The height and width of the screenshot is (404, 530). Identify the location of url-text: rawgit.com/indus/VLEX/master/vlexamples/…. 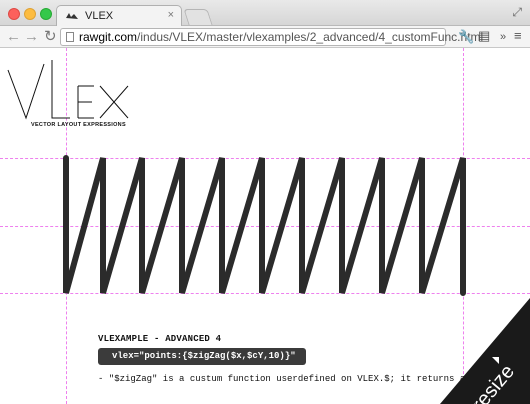
(281, 37).